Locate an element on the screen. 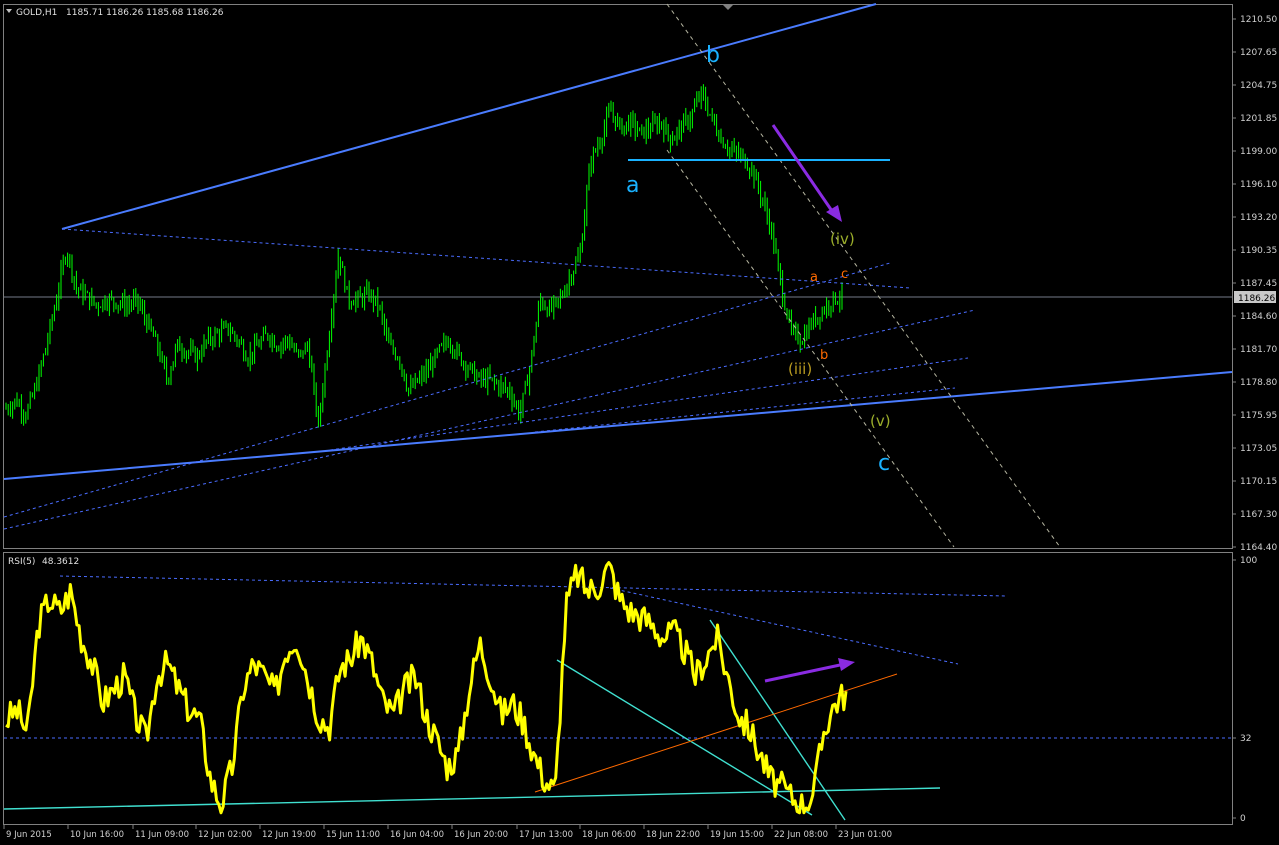  wave-label-c-minor: c is located at coordinates (844, 274).